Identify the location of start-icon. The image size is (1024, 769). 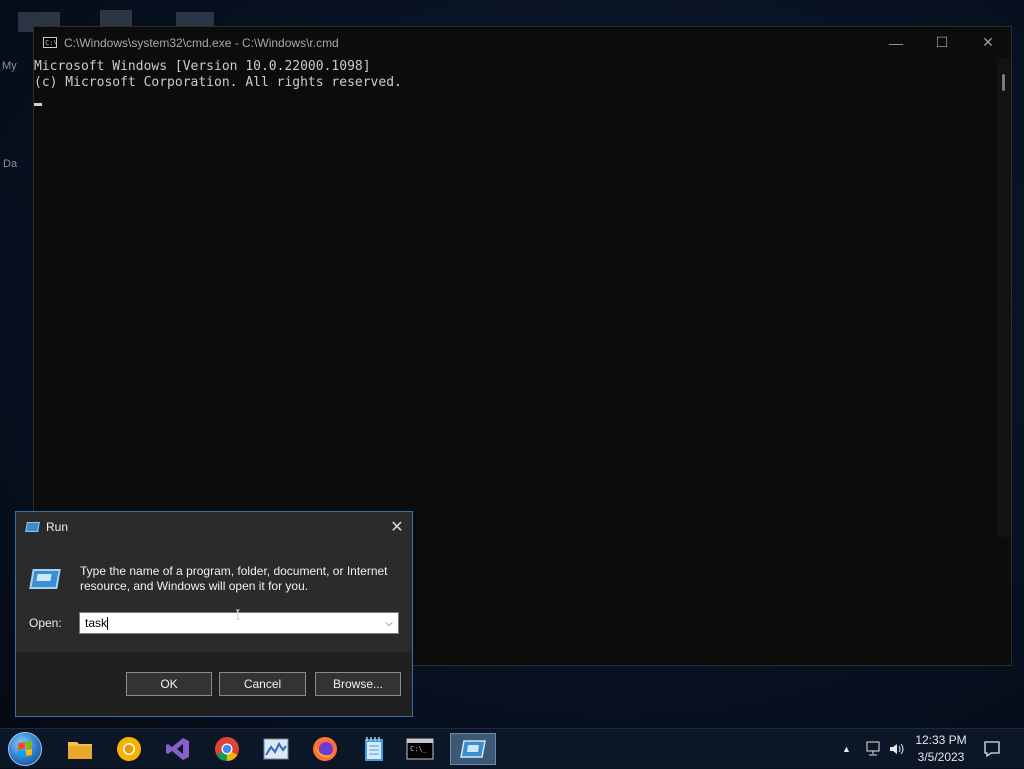
(25, 749).